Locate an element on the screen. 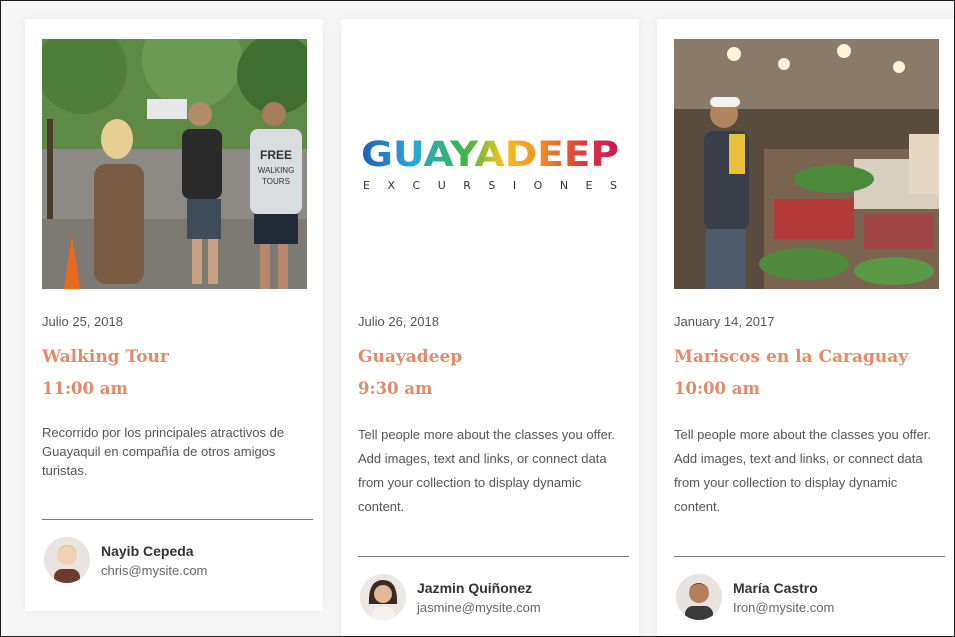 The width and height of the screenshot is (955, 637). logo-subtitle: E X C U R S I O N E S is located at coordinates (490, 185).